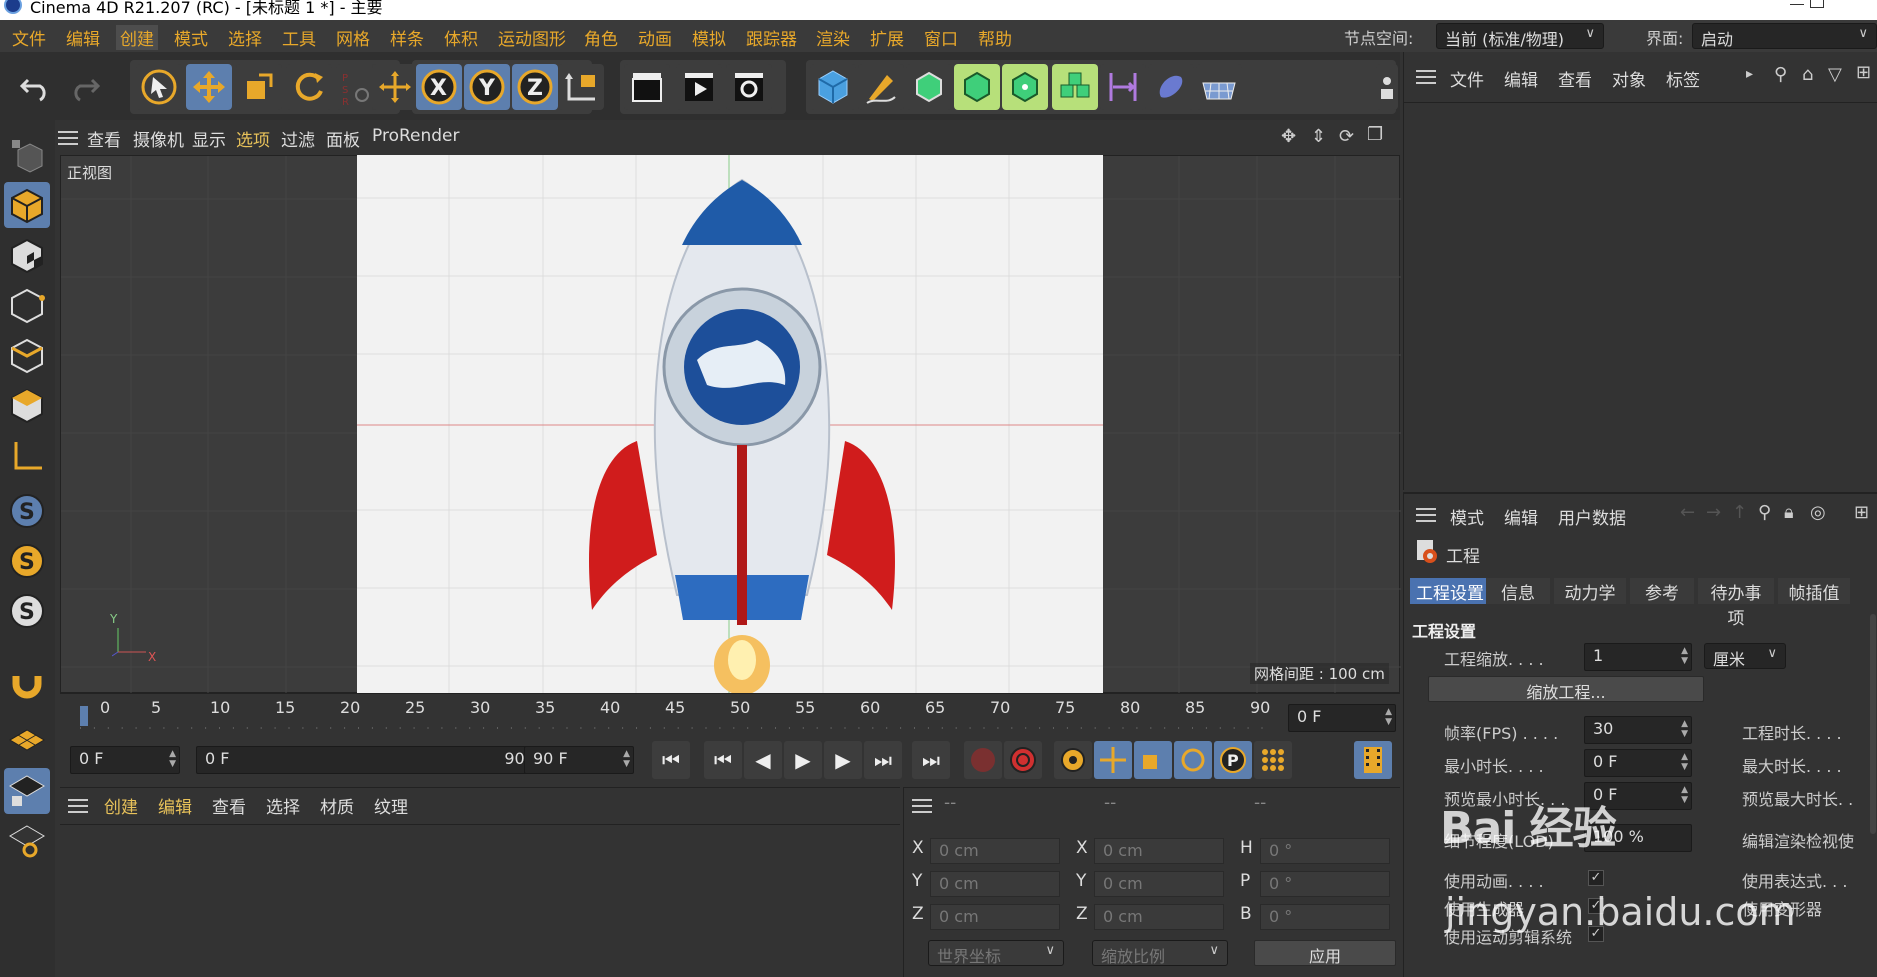 The image size is (1877, 977). Describe the element at coordinates (996, 953) in the screenshot. I see `world-coords-dropdown: 世界坐标 ∨` at that location.